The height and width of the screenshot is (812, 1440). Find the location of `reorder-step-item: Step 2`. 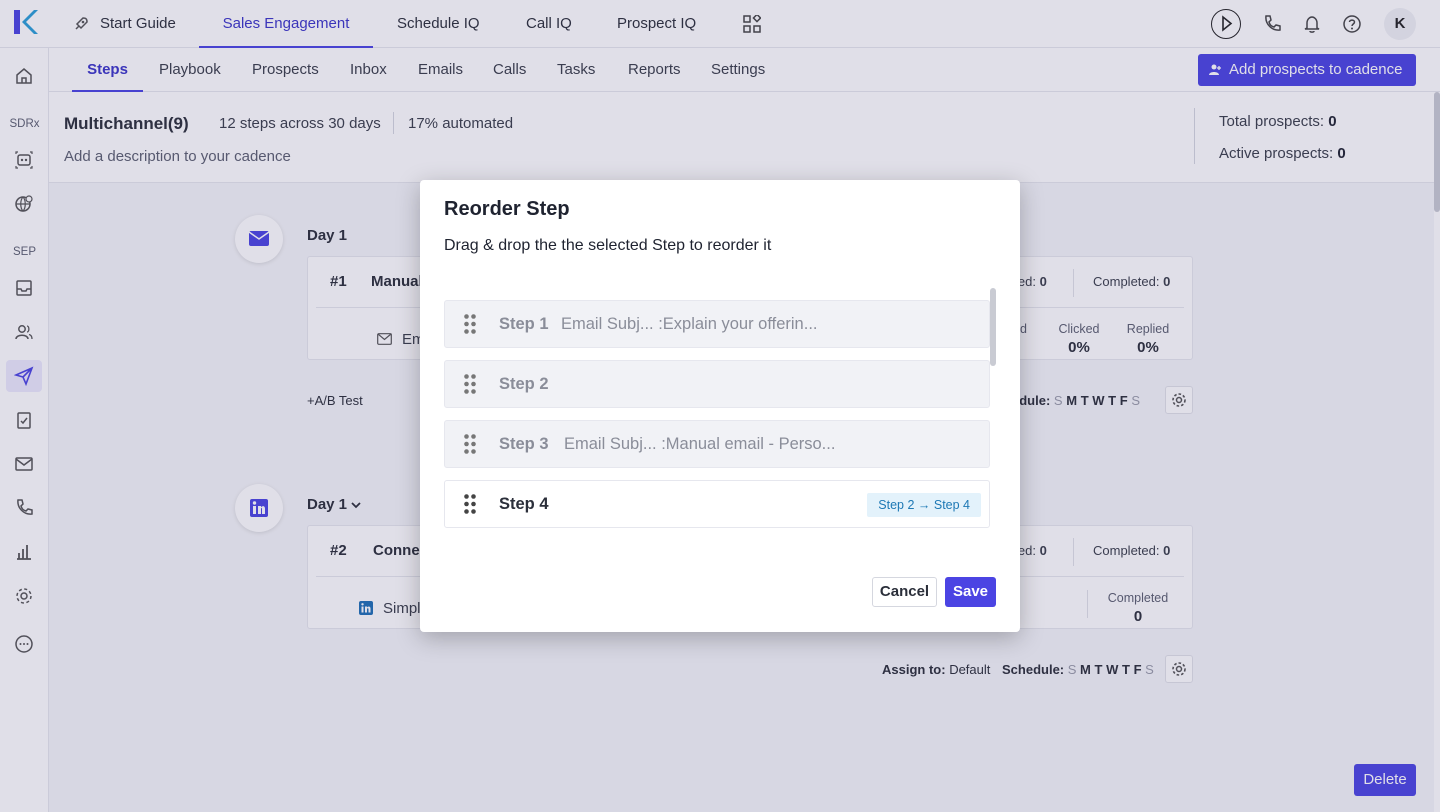

reorder-step-item: Step 2 is located at coordinates (717, 384).